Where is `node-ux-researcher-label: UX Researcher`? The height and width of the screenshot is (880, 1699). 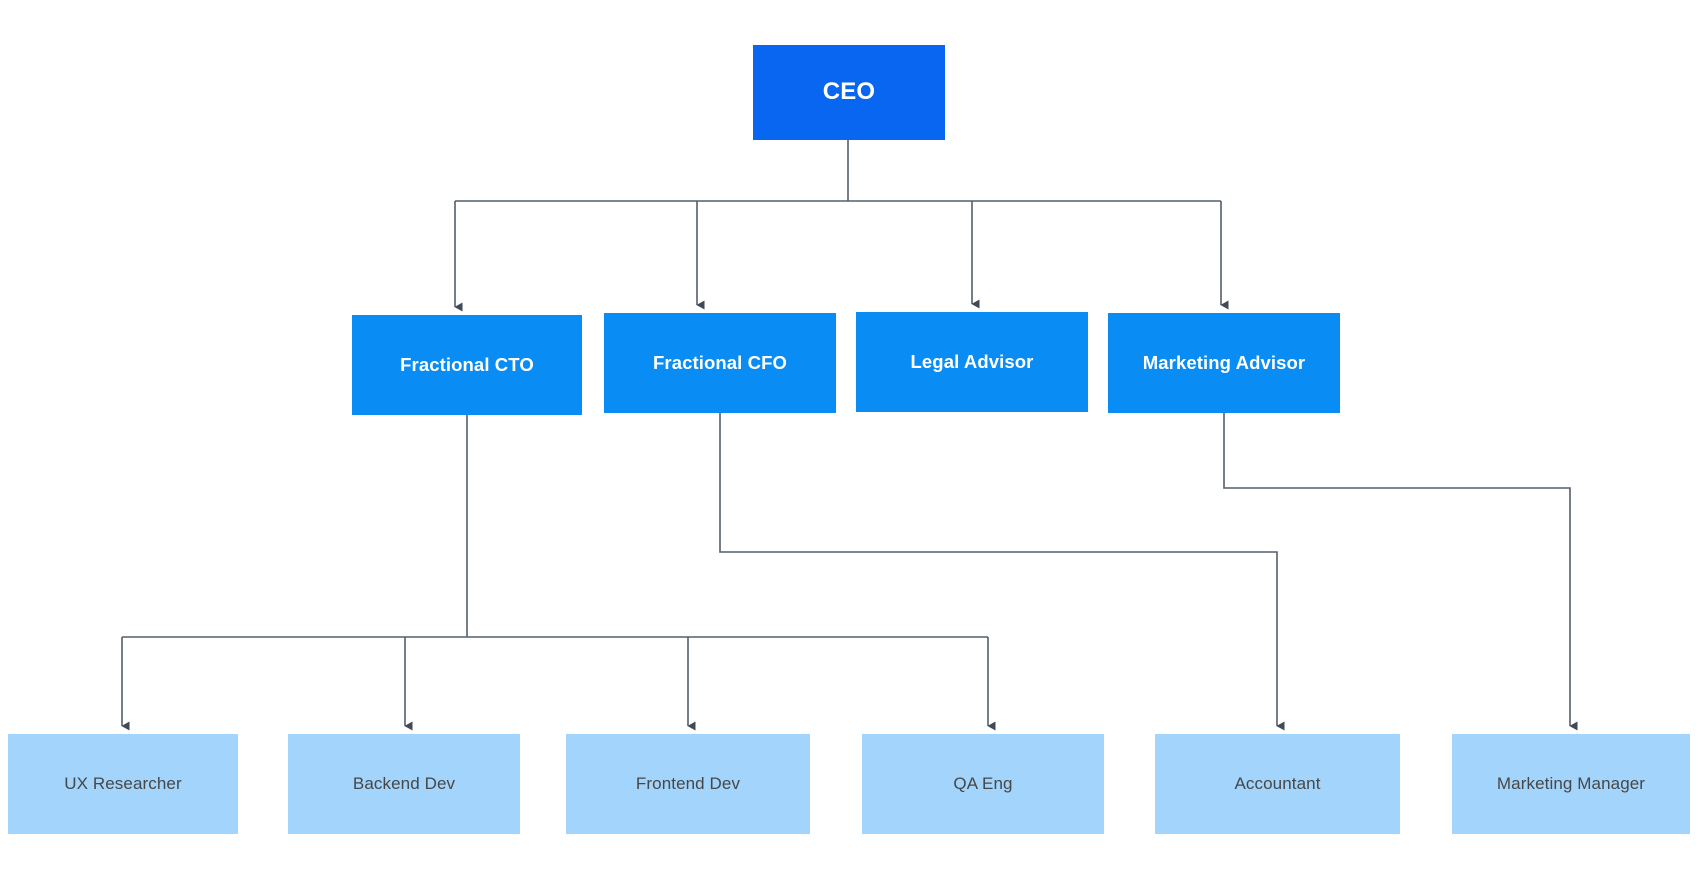 node-ux-researcher-label: UX Researcher is located at coordinates (123, 783).